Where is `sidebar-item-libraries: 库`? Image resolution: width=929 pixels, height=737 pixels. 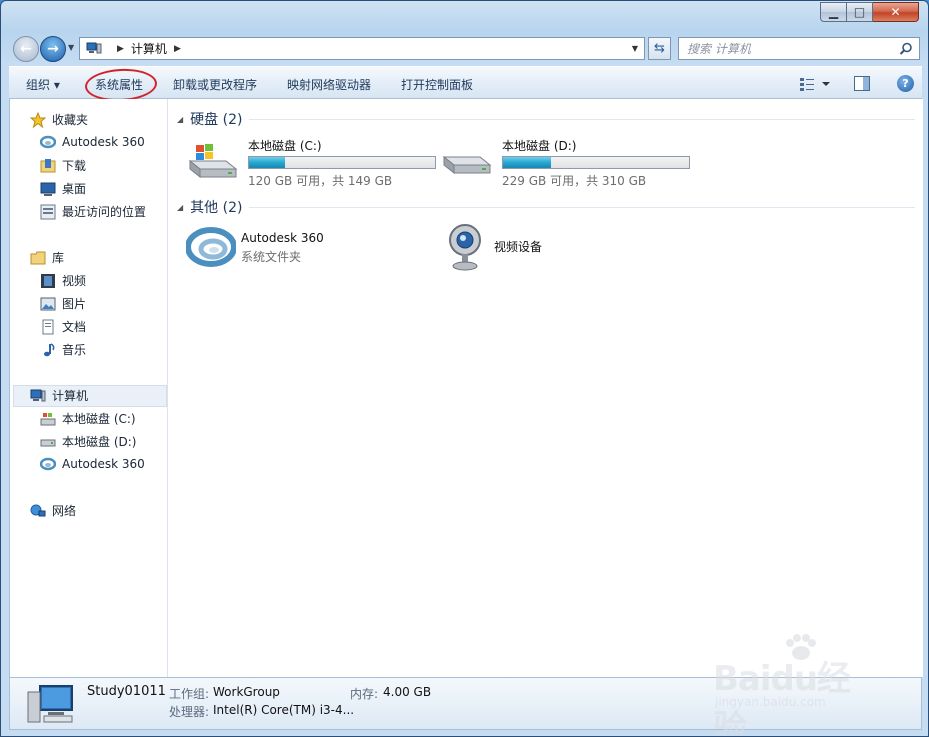
sidebar-item-libraries: 库 is located at coordinates (47, 257).